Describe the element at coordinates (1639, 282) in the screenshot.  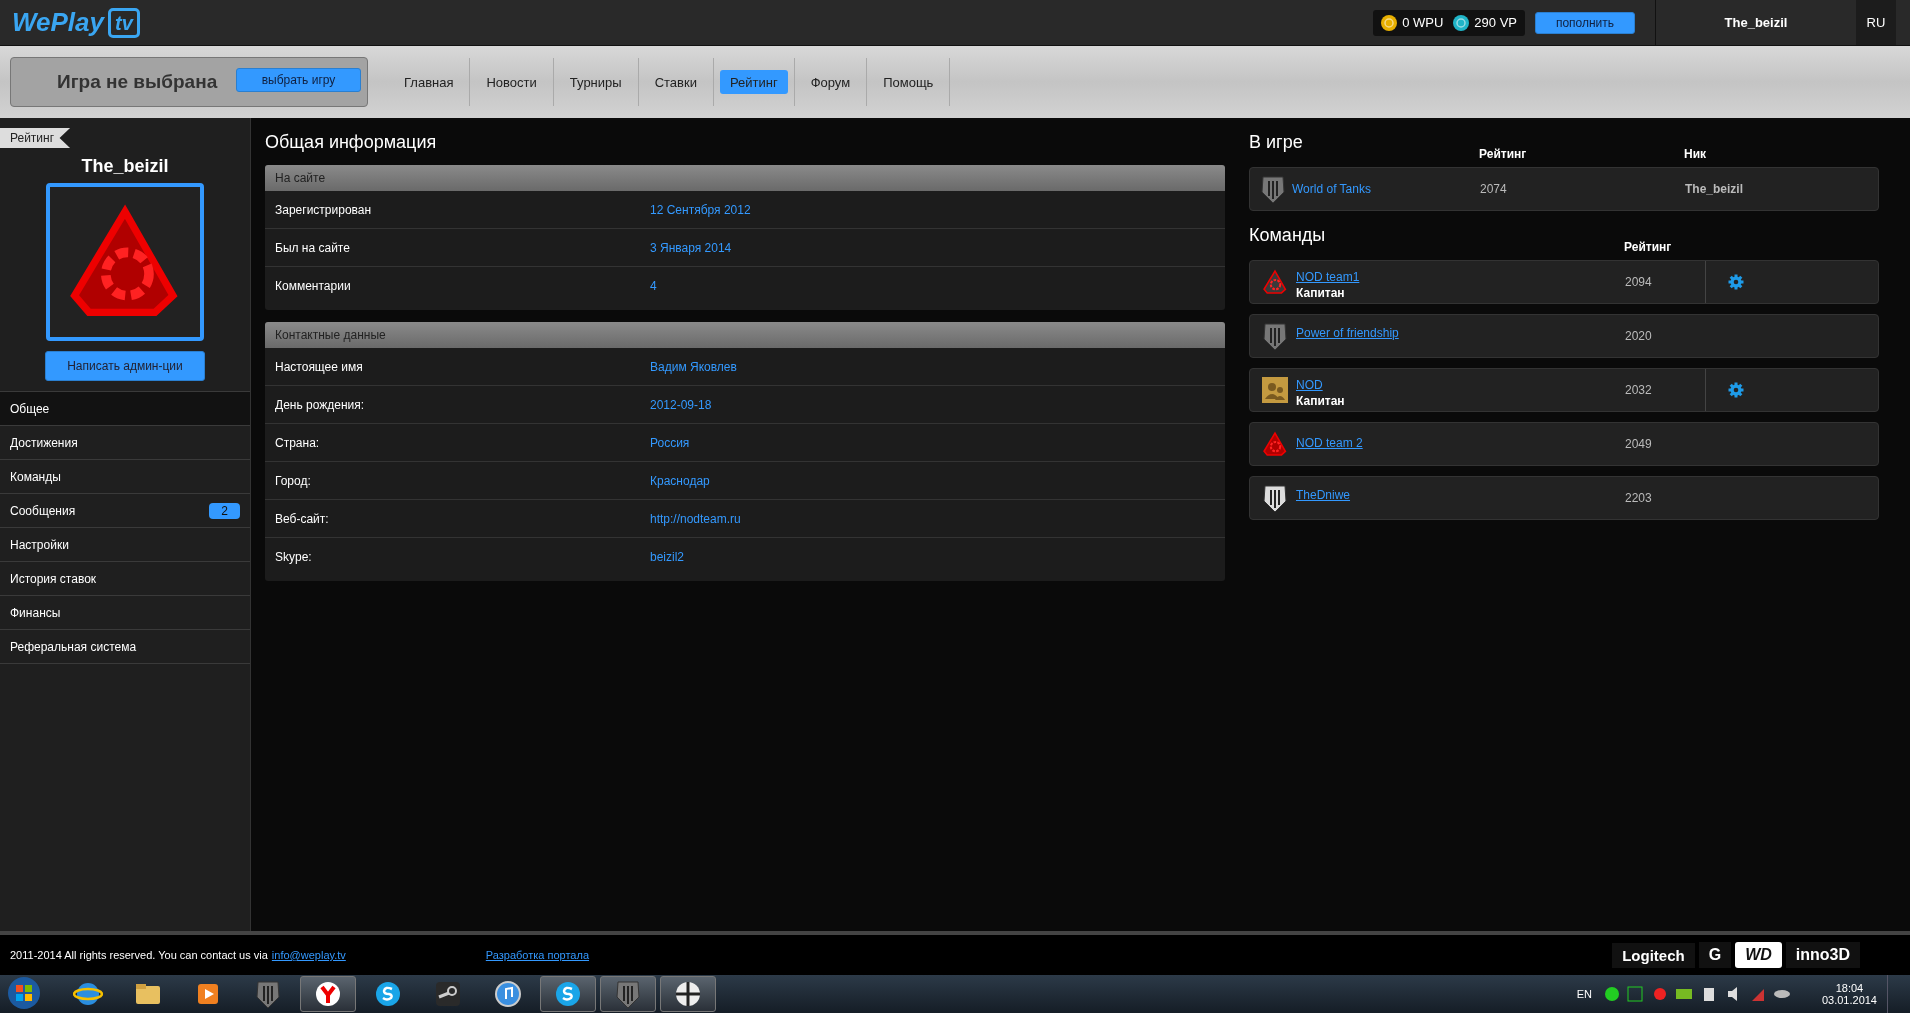
I see `rating-value: 2094` at that location.